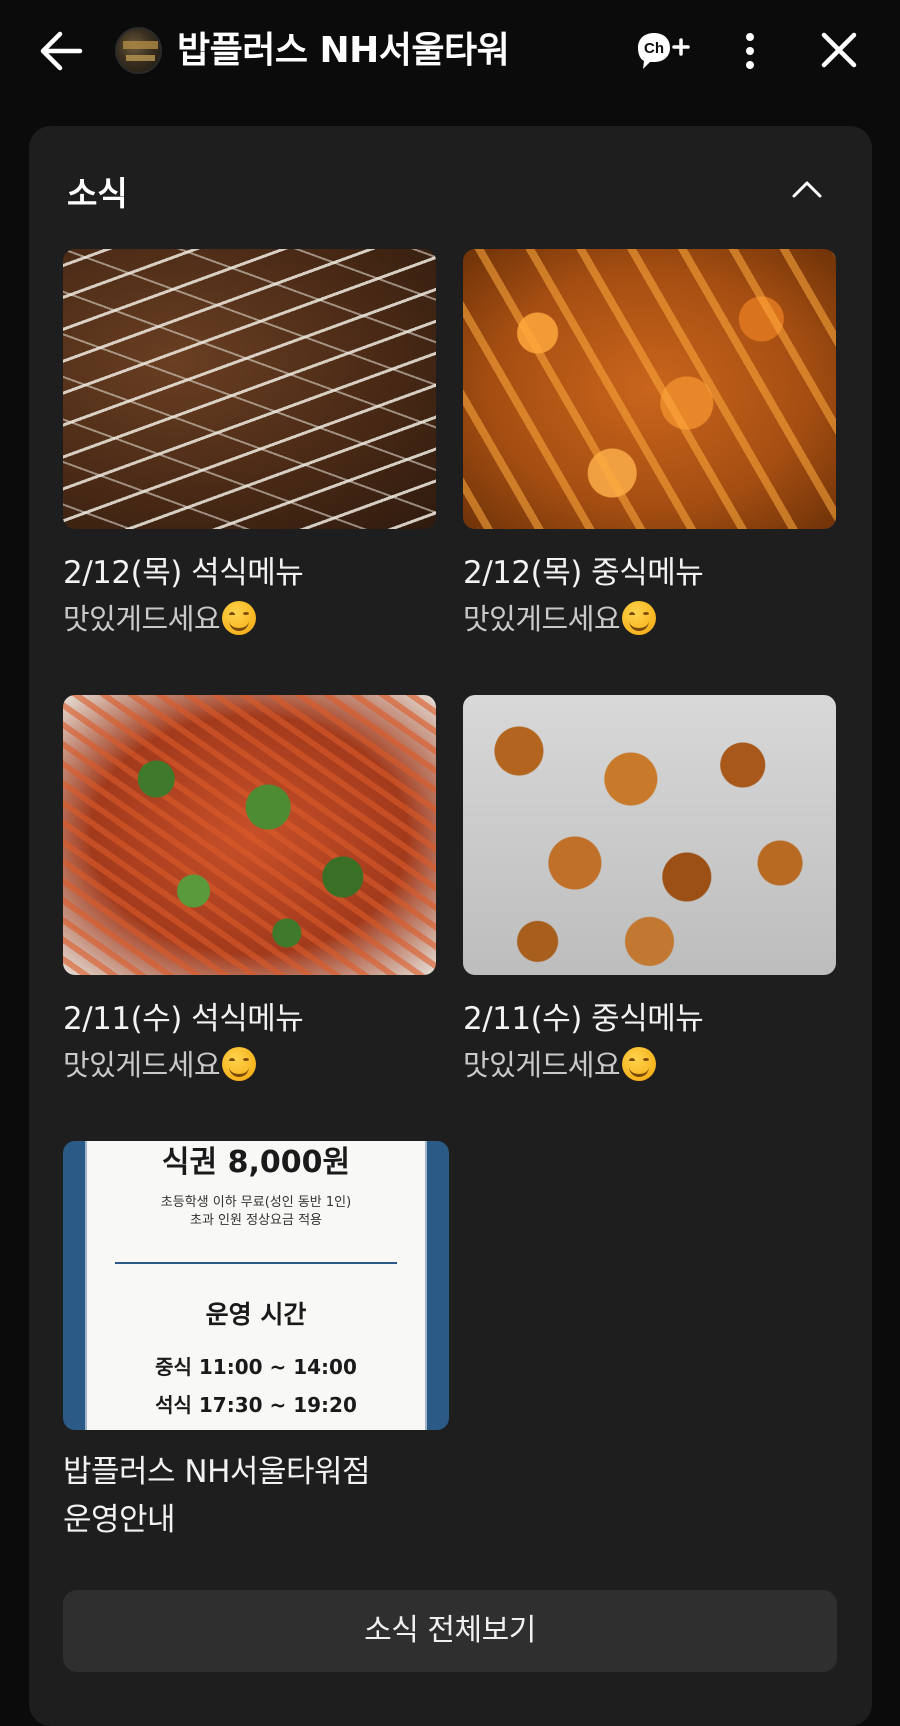 Image resolution: width=900 pixels, height=1726 pixels. I want to click on close-button, so click(839, 51).